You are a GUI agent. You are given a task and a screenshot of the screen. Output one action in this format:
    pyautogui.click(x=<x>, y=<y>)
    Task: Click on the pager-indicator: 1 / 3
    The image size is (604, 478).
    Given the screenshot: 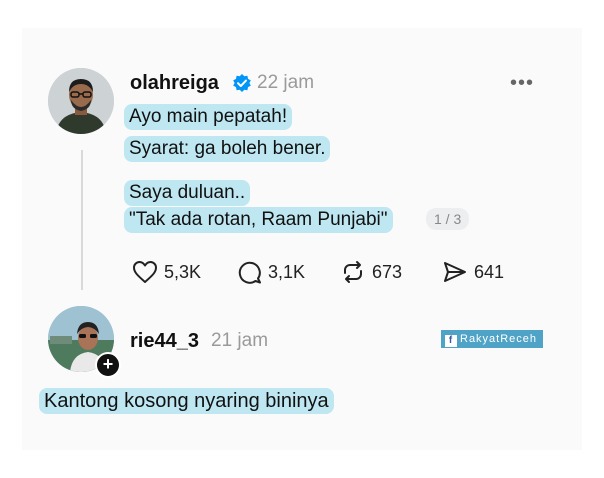 What is the action you would take?
    pyautogui.click(x=448, y=219)
    